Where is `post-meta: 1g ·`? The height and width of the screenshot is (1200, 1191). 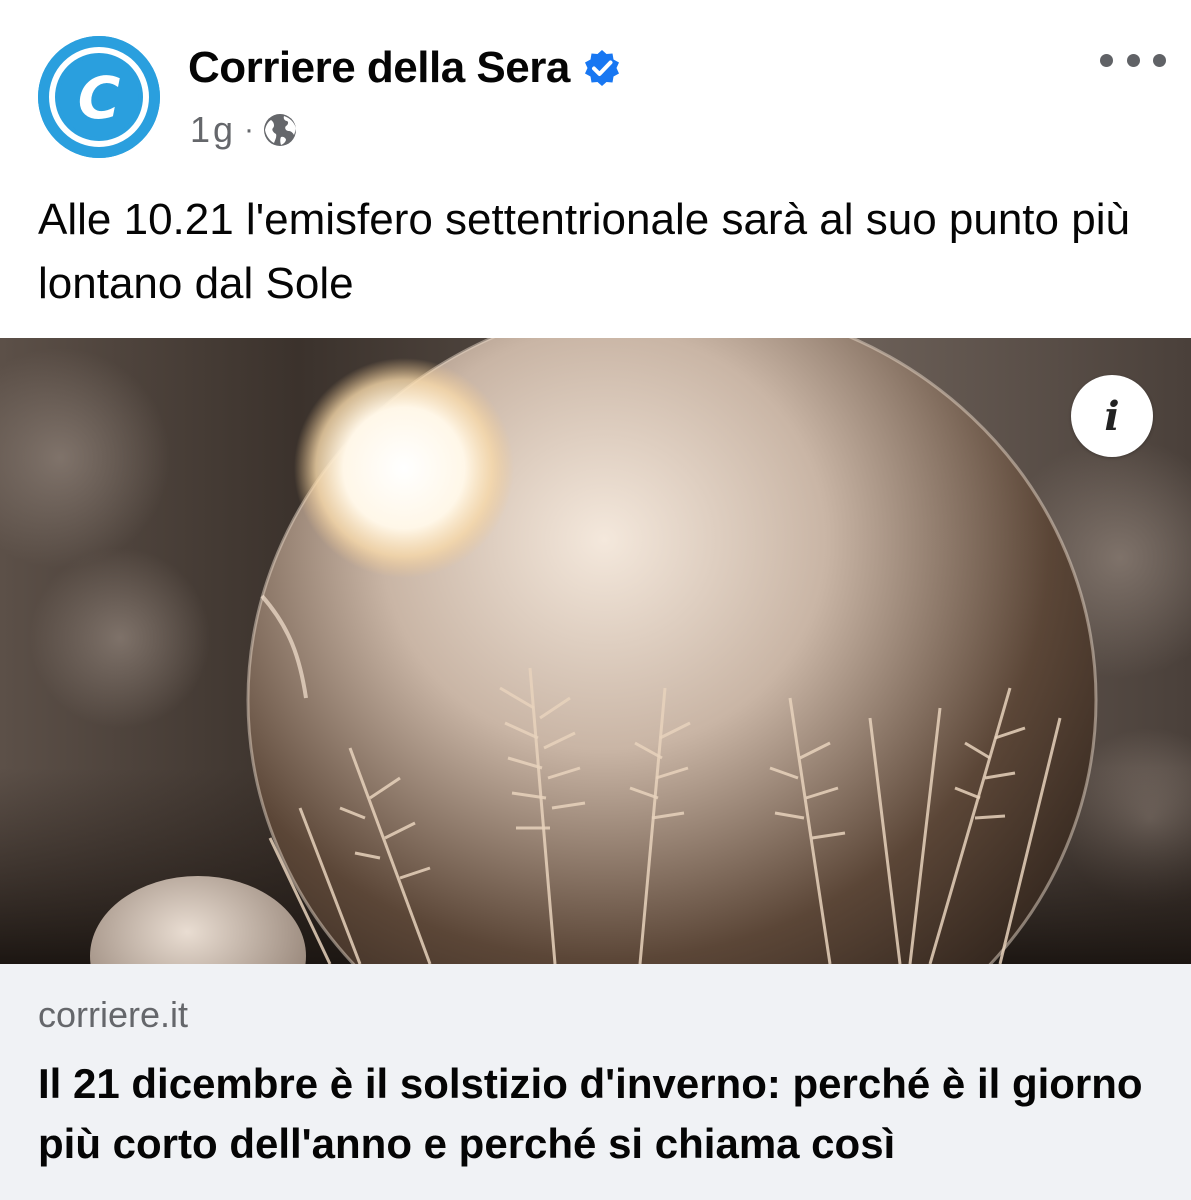 post-meta: 1g · is located at coordinates (244, 130).